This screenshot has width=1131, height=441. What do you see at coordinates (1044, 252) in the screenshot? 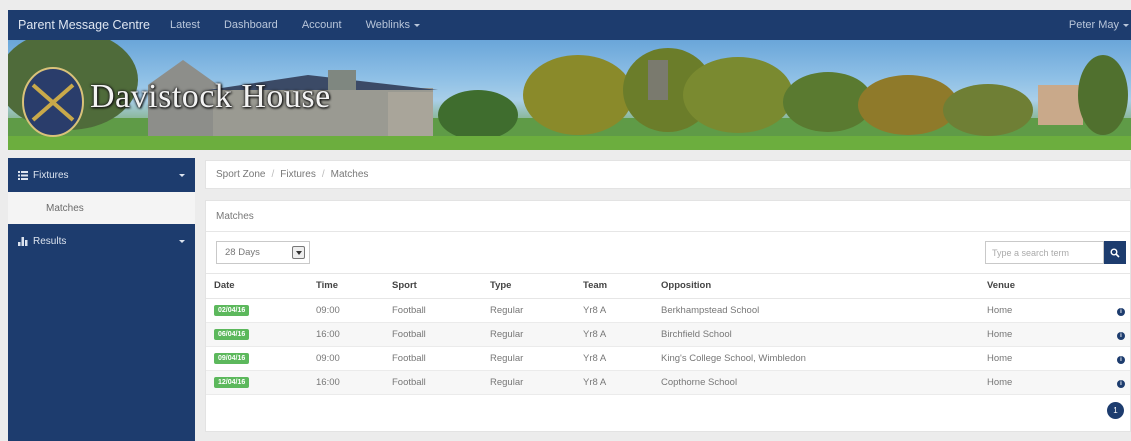
I see `search-input: Type a search term` at bounding box center [1044, 252].